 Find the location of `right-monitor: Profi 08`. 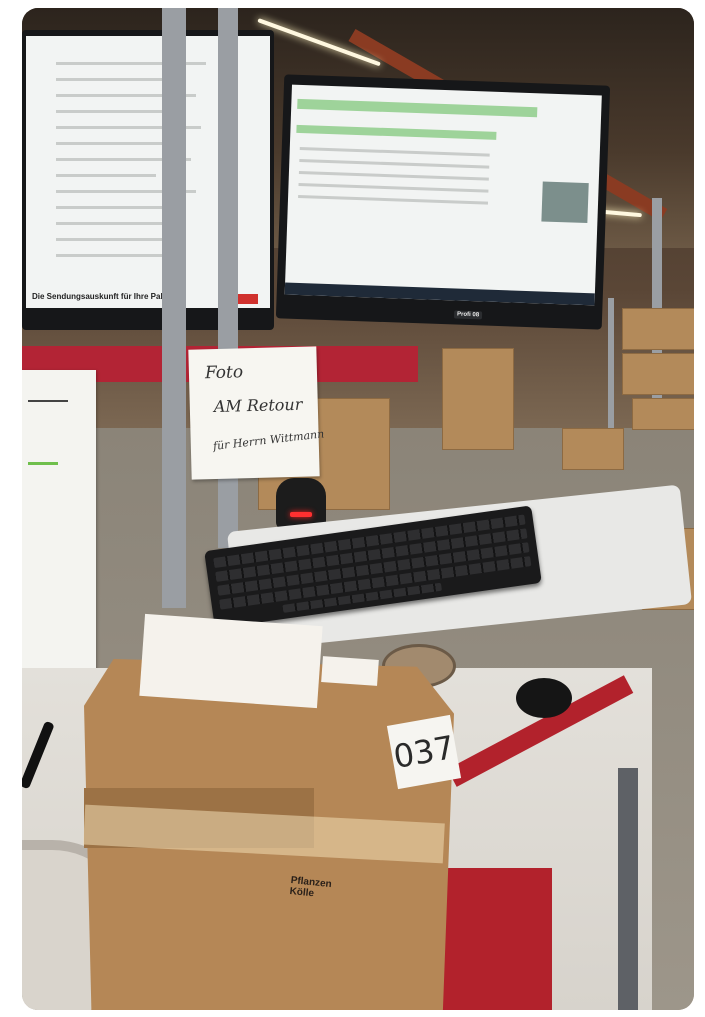

right-monitor: Profi 08 is located at coordinates (443, 202).